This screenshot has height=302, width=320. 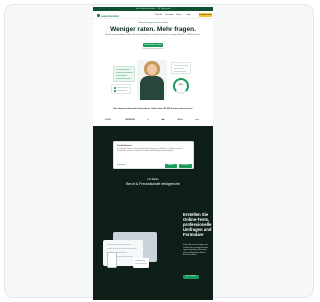 What do you see at coordinates (153, 120) in the screenshot?
I see `customer-logos: LOGO SIEMENS ● ■■ ALDI ▲▲` at bounding box center [153, 120].